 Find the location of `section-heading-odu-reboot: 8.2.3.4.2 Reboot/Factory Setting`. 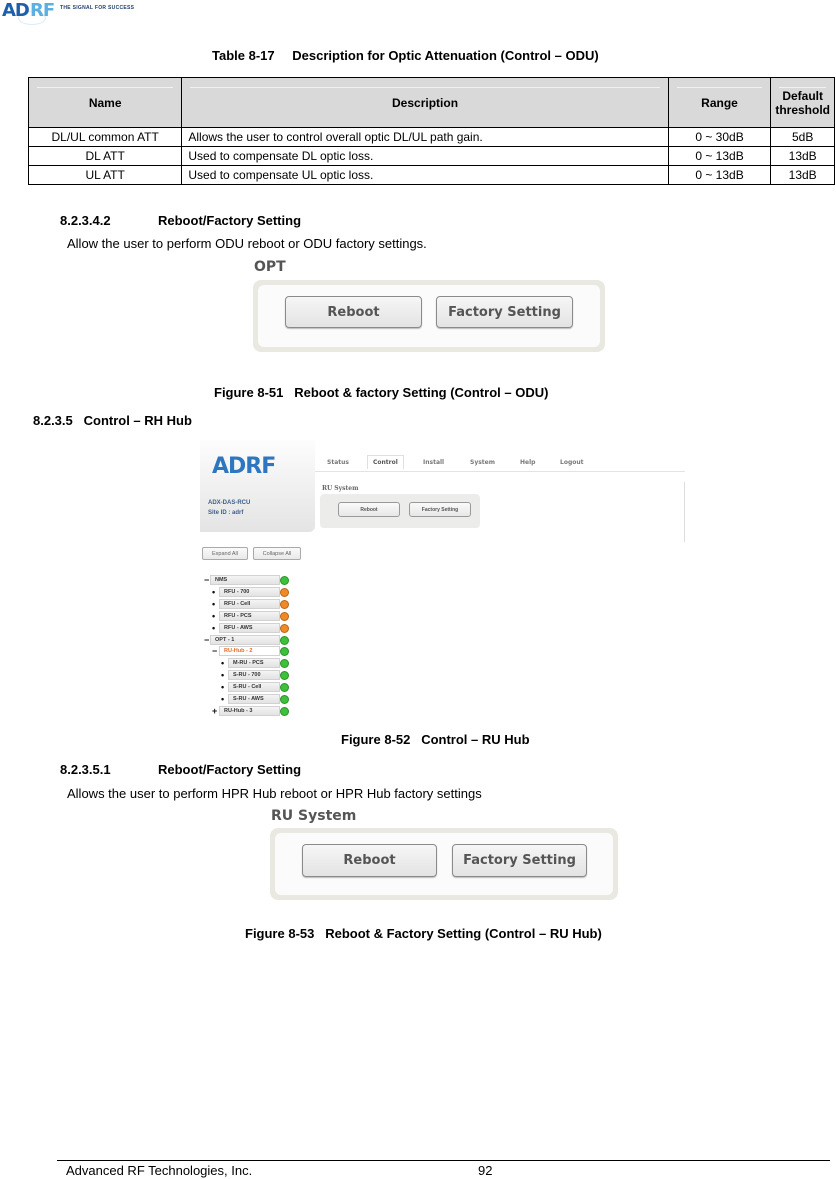

section-heading-odu-reboot: 8.2.3.4.2 Reboot/Factory Setting is located at coordinates (180, 220).